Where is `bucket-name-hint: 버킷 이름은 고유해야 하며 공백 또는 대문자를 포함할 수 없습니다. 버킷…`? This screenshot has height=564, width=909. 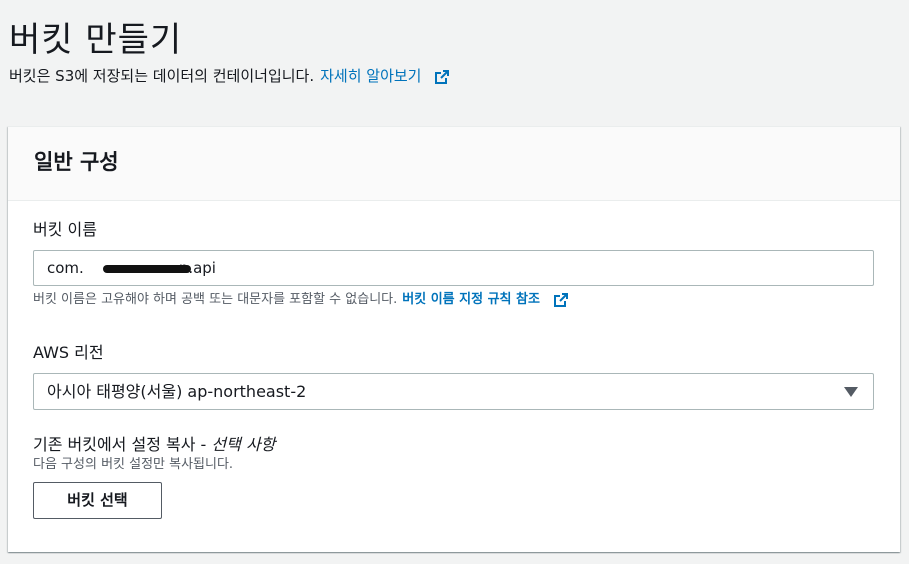 bucket-name-hint: 버킷 이름은 고유해야 하며 공백 또는 대문자를 포함할 수 없습니다. 버킷… is located at coordinates (453, 300).